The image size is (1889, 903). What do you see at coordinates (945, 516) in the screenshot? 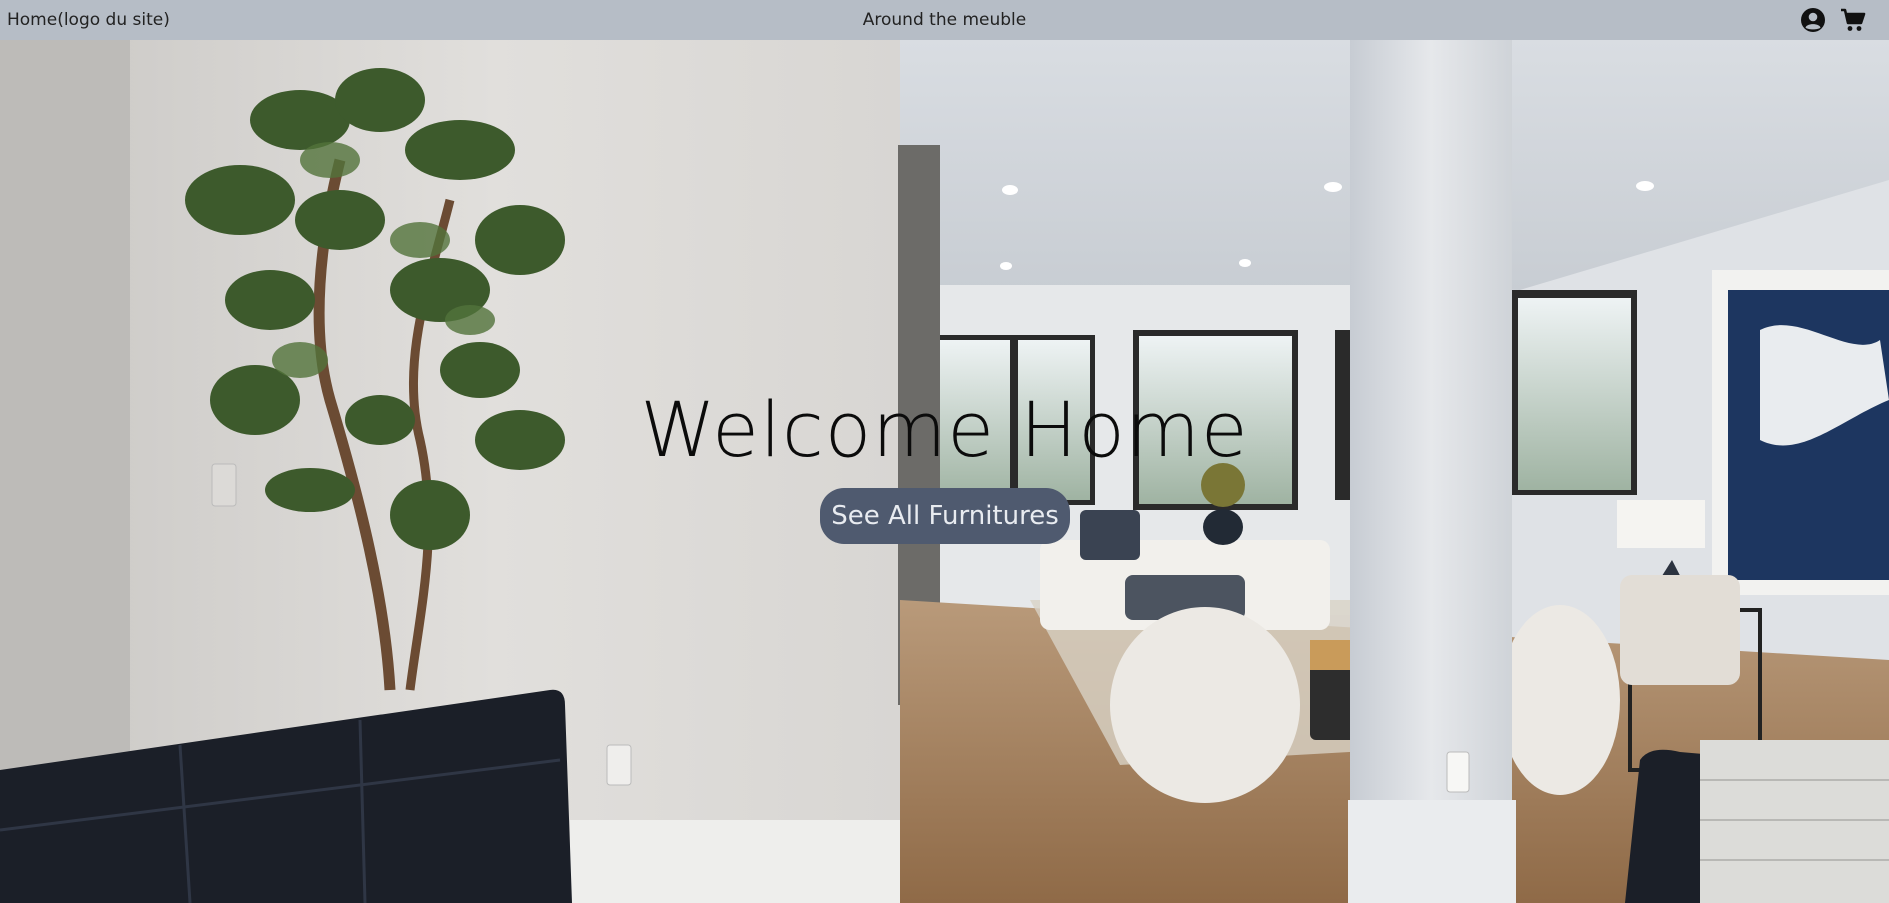
I see `see-all-furnitures-button: See All Furnitures` at bounding box center [945, 516].